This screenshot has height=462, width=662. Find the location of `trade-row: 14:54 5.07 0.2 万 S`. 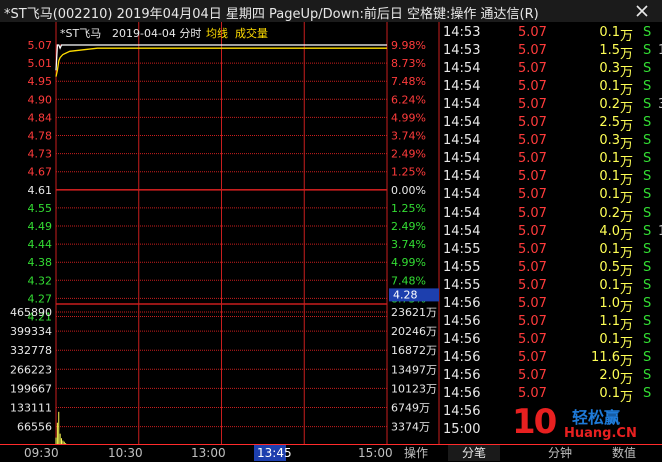

trade-row: 14:54 5.07 0.2 万 S is located at coordinates (551, 215).